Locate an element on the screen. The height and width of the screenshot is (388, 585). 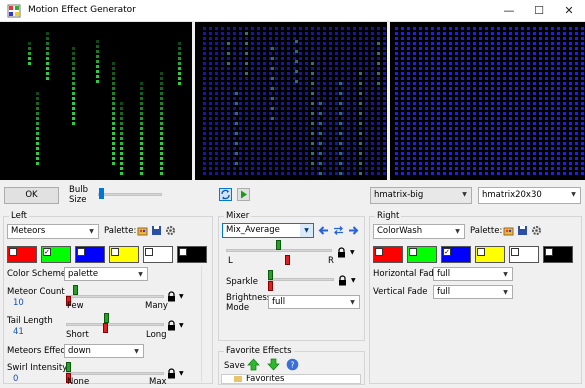
brightness-mode-select: full ▼ is located at coordinates (314, 302).